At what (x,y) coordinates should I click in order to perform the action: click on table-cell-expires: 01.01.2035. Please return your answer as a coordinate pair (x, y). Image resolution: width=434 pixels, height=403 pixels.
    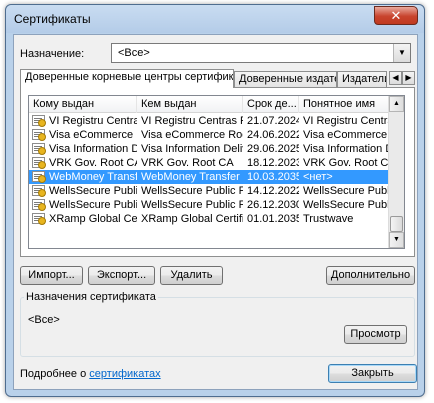
    Looking at the image, I should click on (273, 219).